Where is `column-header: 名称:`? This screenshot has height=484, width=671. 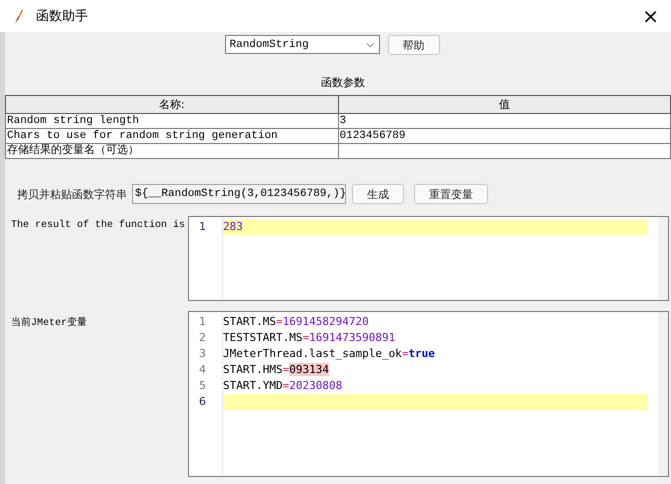 column-header: 名称: is located at coordinates (172, 105).